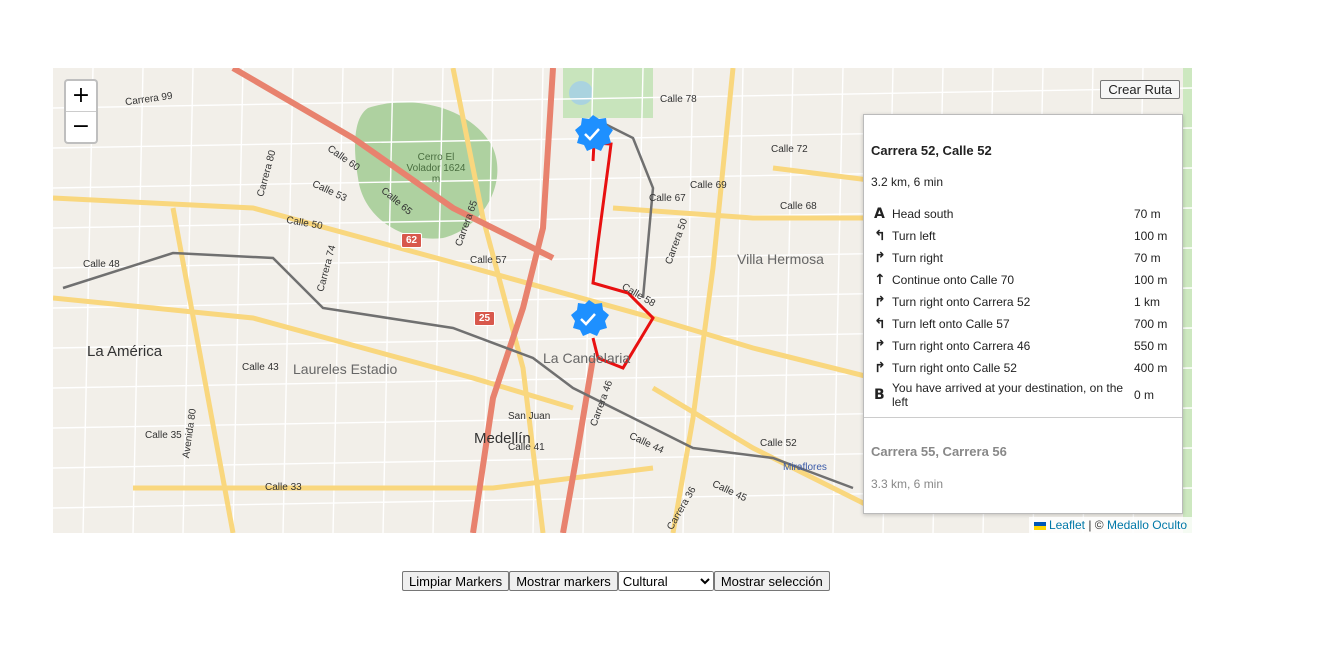 The height and width of the screenshot is (650, 1329). Describe the element at coordinates (914, 236) in the screenshot. I see `instruction-text: Turn left` at that location.